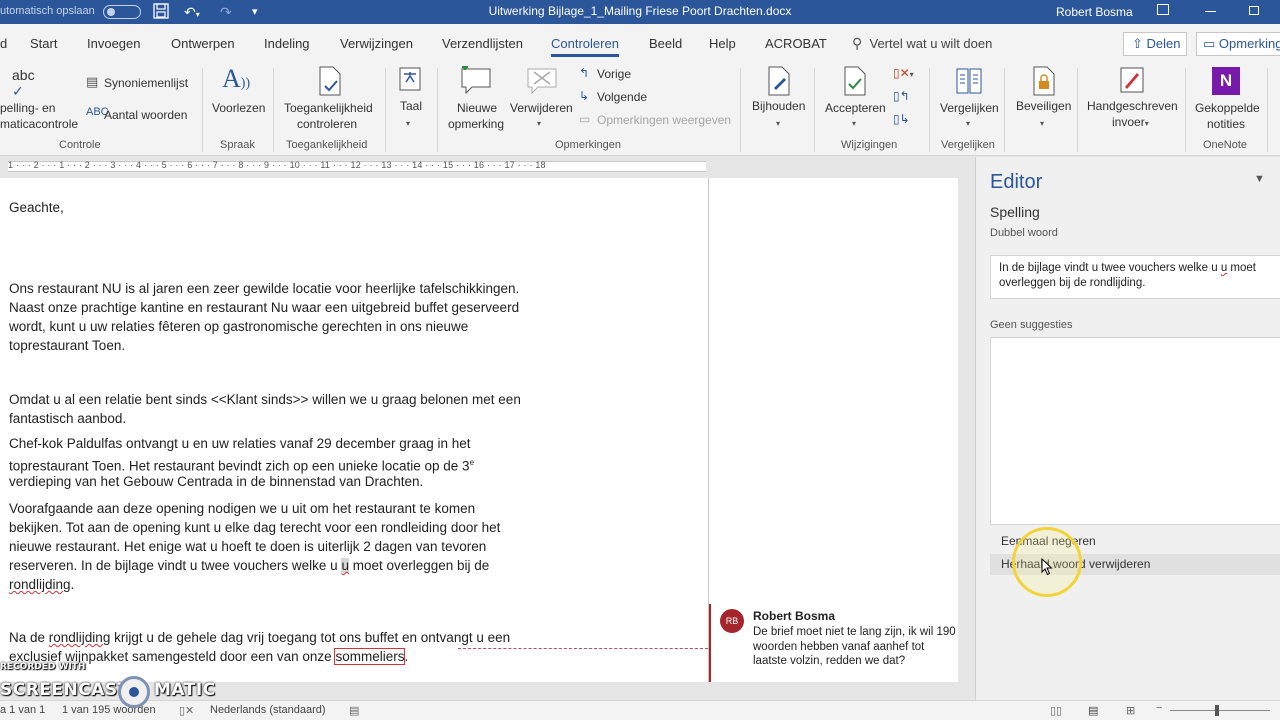  What do you see at coordinates (855, 82) in the screenshot?
I see `accept-icon` at bounding box center [855, 82].